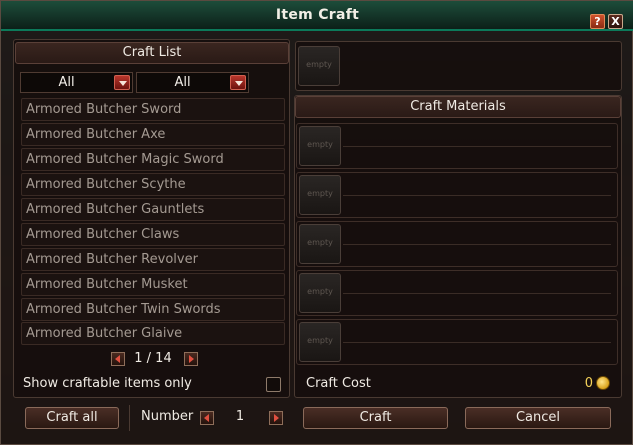 This screenshot has height=445, width=633. What do you see at coordinates (240, 416) in the screenshot?
I see `number-value: 1` at bounding box center [240, 416].